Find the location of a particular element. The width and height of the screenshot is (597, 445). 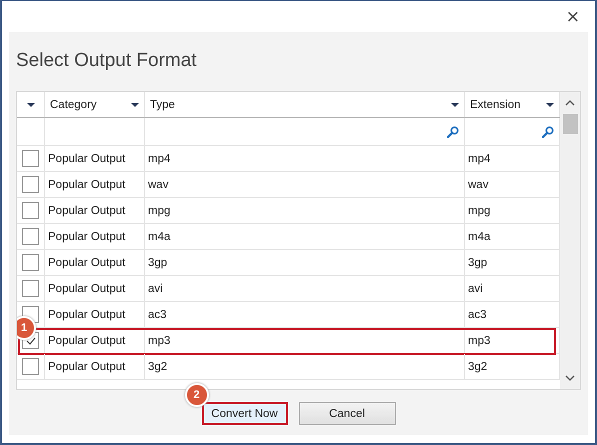

scroll-up-icon is located at coordinates (570, 103).